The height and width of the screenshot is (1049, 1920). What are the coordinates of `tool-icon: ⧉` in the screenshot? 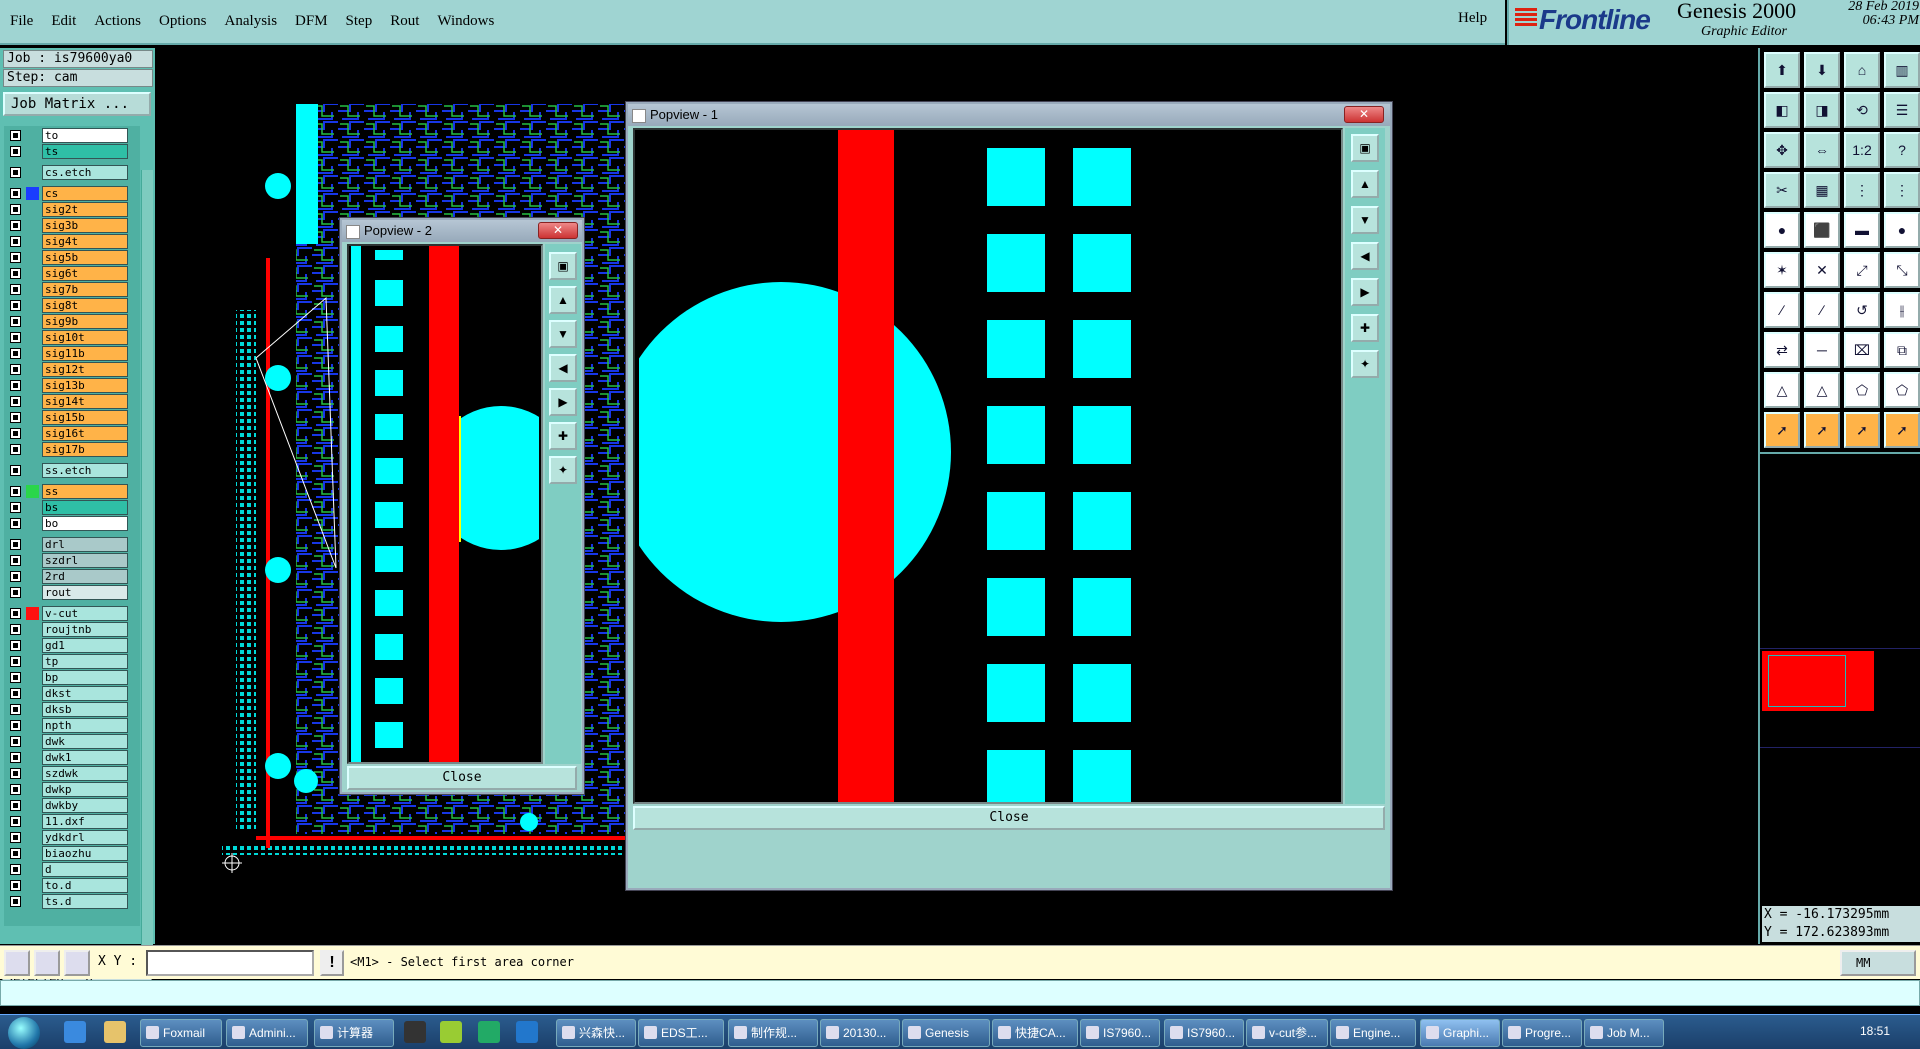 It's located at (1902, 350).